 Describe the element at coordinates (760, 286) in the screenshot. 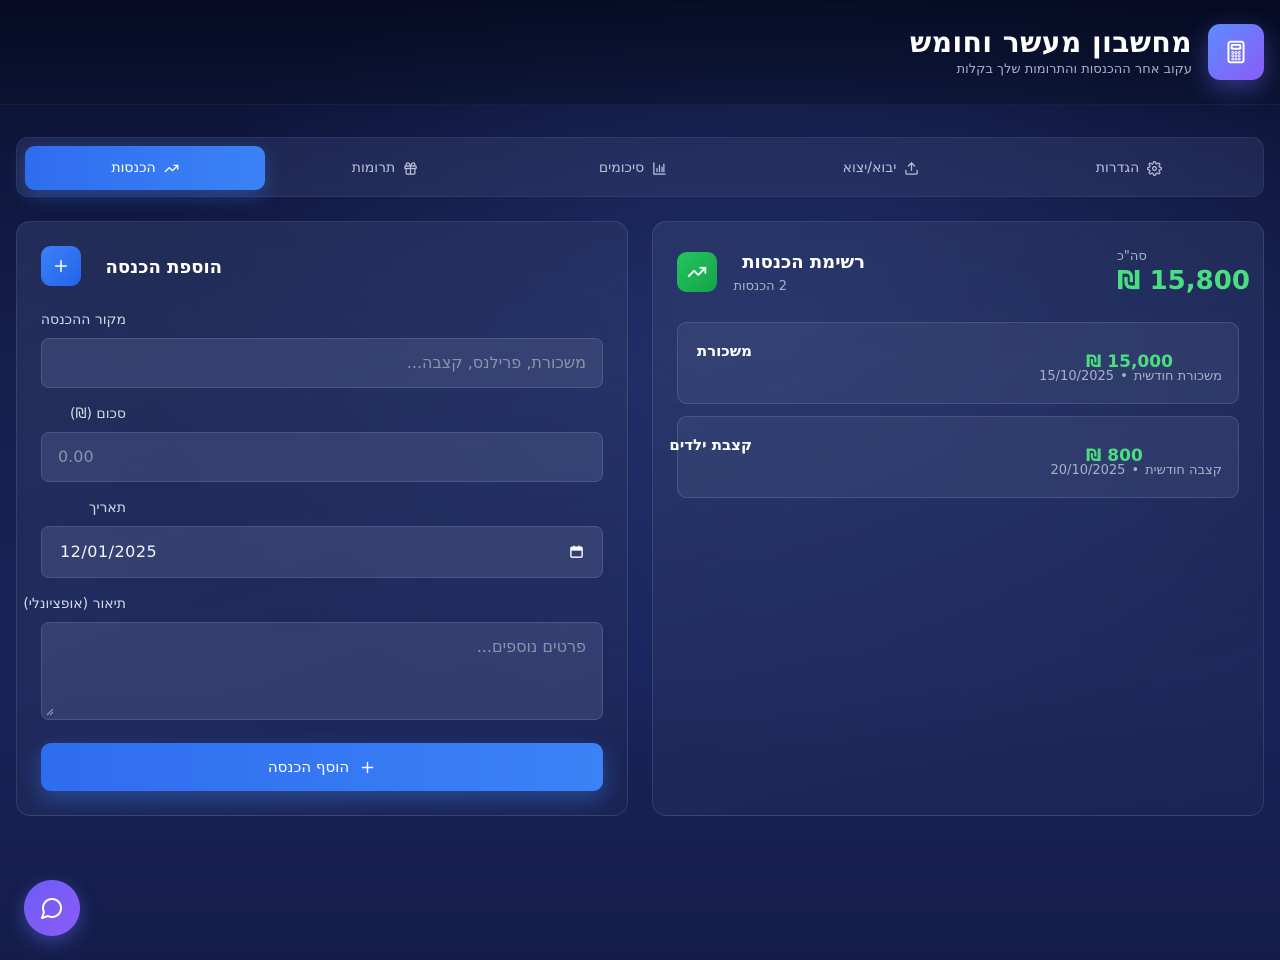

I see `income-count: 2 הכנסות` at that location.